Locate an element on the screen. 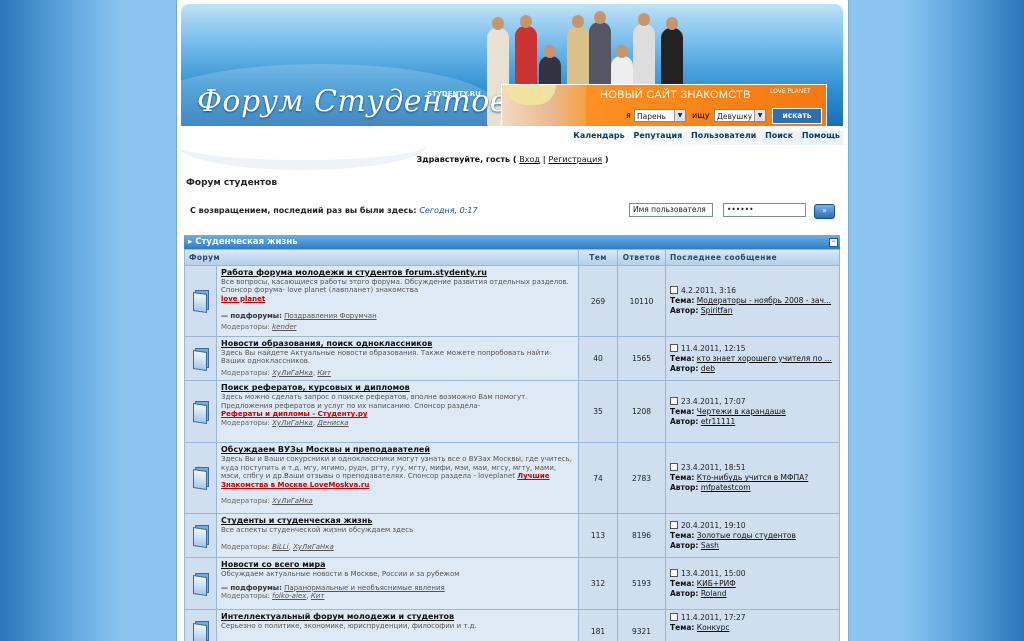  sponsor-link: Рефераты и дипломы - Студенту.ру is located at coordinates (397, 414).